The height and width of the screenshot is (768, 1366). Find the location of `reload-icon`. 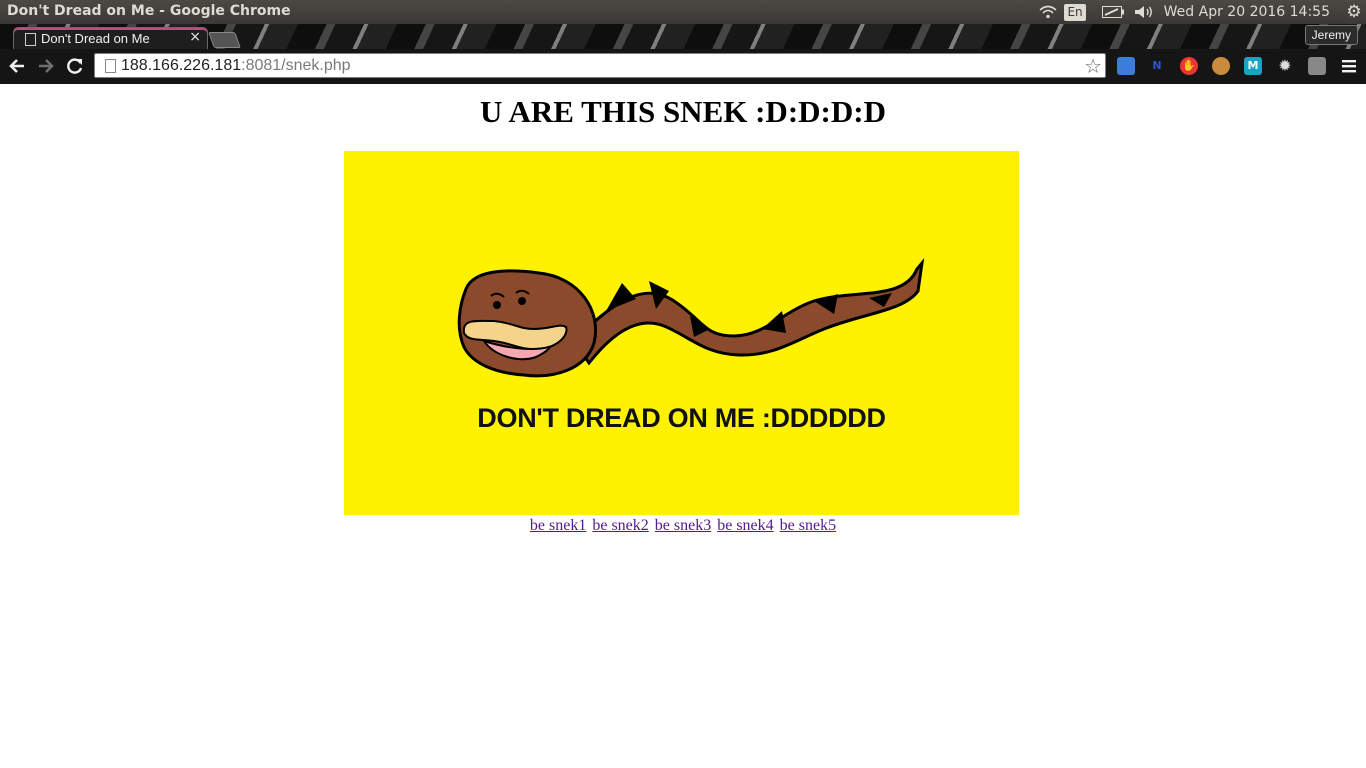

reload-icon is located at coordinates (75, 66).